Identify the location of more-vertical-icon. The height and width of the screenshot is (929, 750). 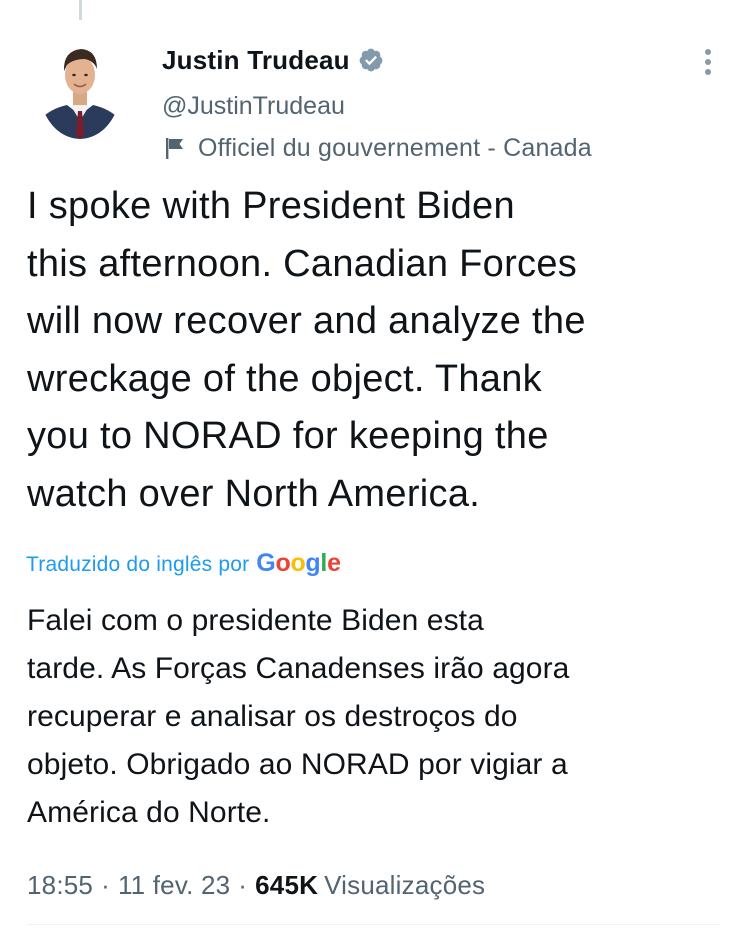
(708, 62).